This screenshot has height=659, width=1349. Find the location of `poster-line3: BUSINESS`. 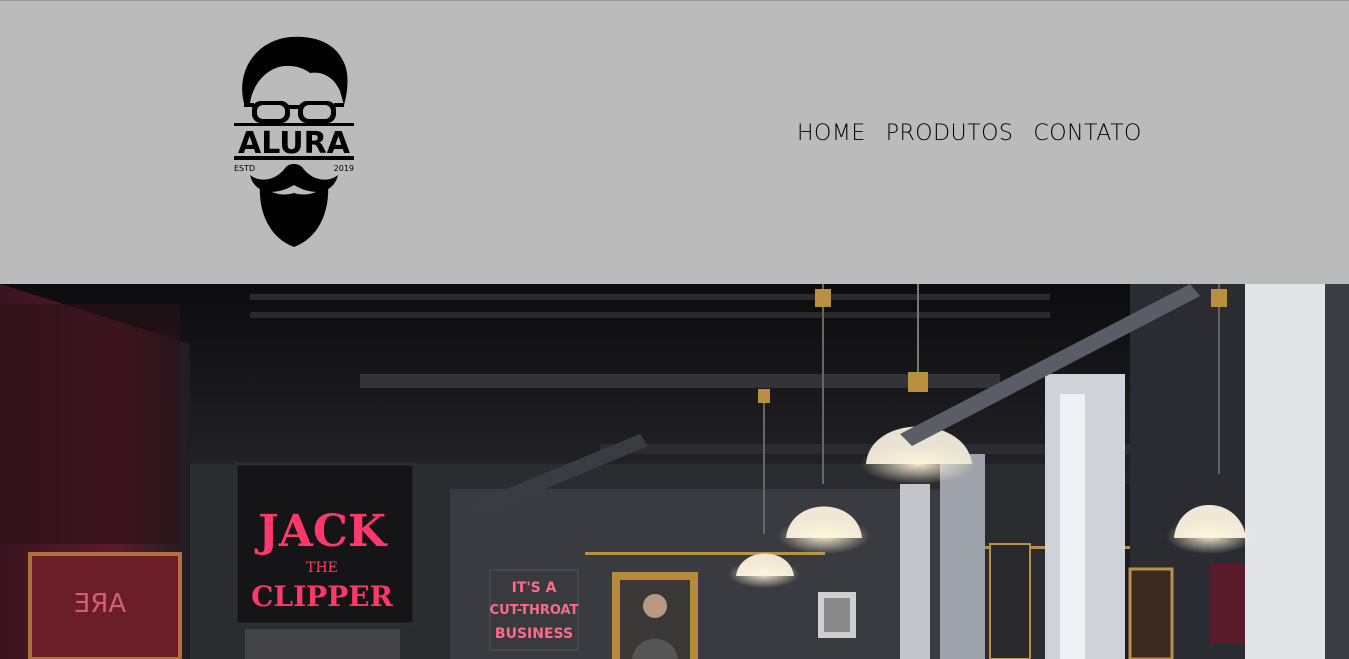

poster-line3: BUSINESS is located at coordinates (534, 634).